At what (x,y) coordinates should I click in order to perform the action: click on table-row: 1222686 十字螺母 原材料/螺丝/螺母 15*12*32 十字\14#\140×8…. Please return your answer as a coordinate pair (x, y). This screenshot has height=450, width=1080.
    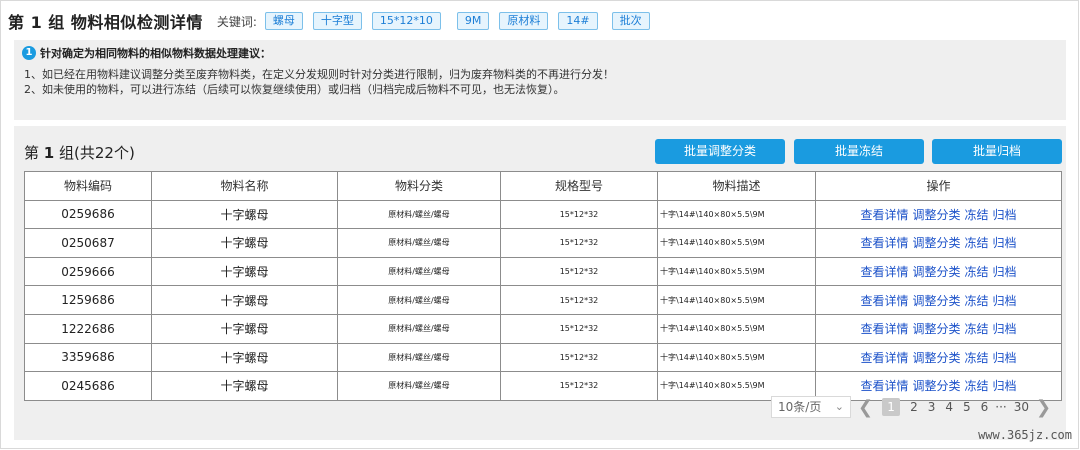
    Looking at the image, I should click on (543, 328).